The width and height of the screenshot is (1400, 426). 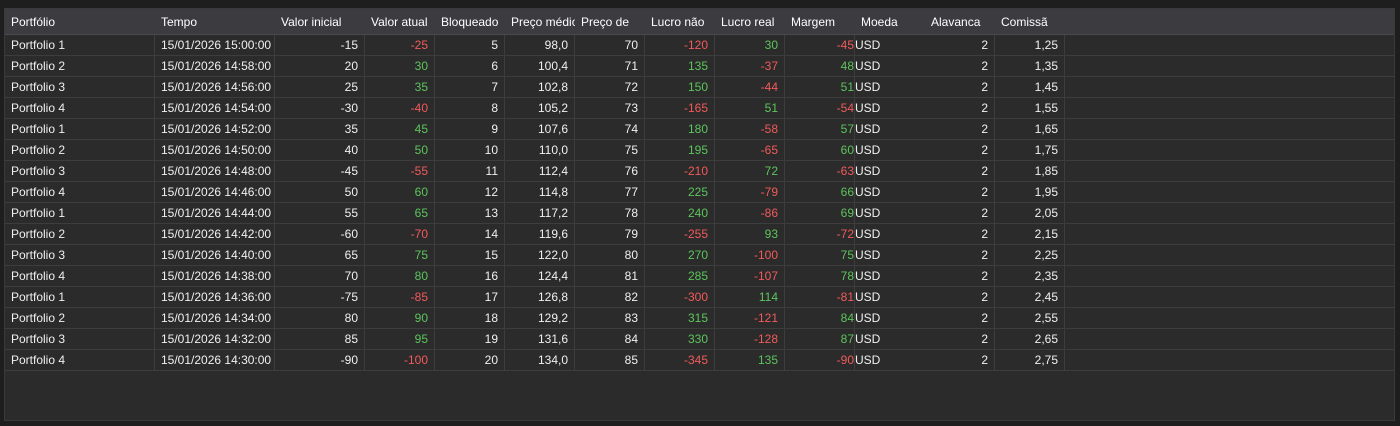 I want to click on cell-preco-de: 74, so click(x=610, y=129).